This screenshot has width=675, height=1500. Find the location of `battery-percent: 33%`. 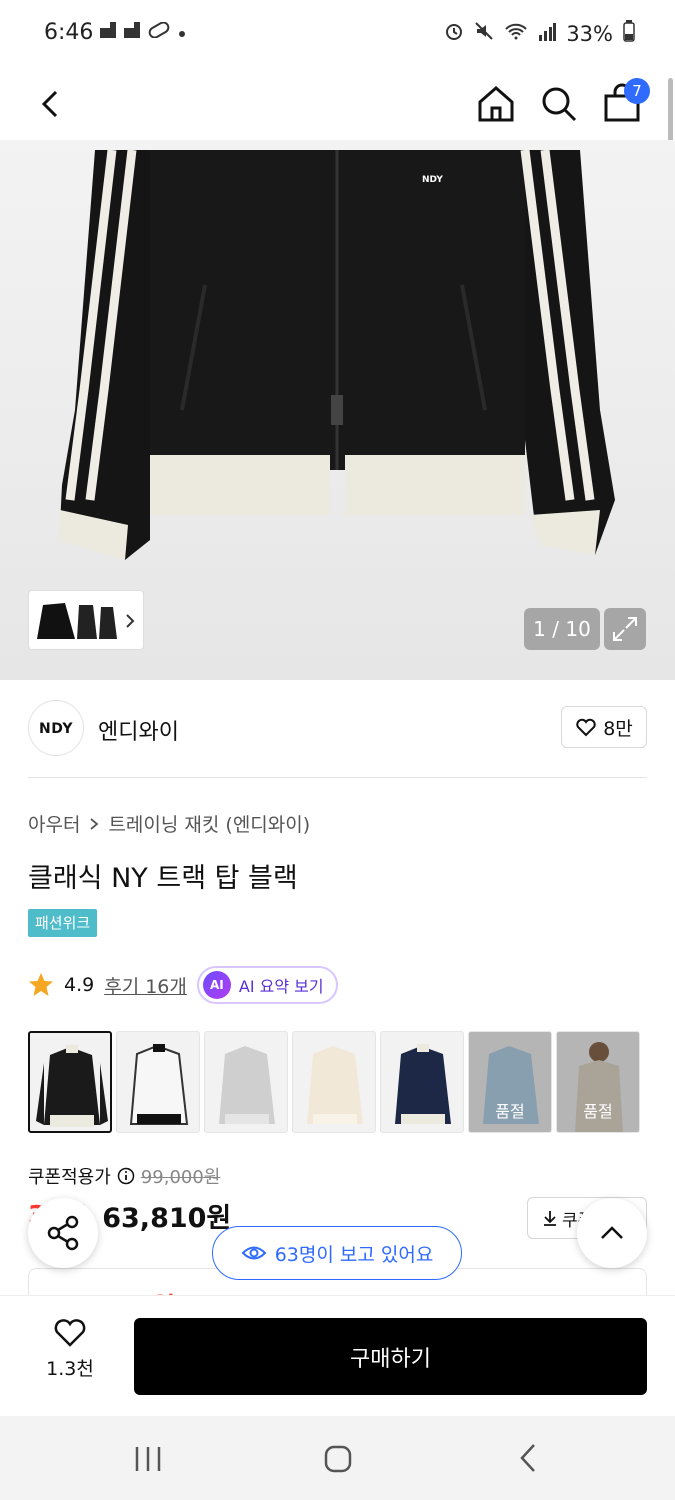

battery-percent: 33% is located at coordinates (589, 33).